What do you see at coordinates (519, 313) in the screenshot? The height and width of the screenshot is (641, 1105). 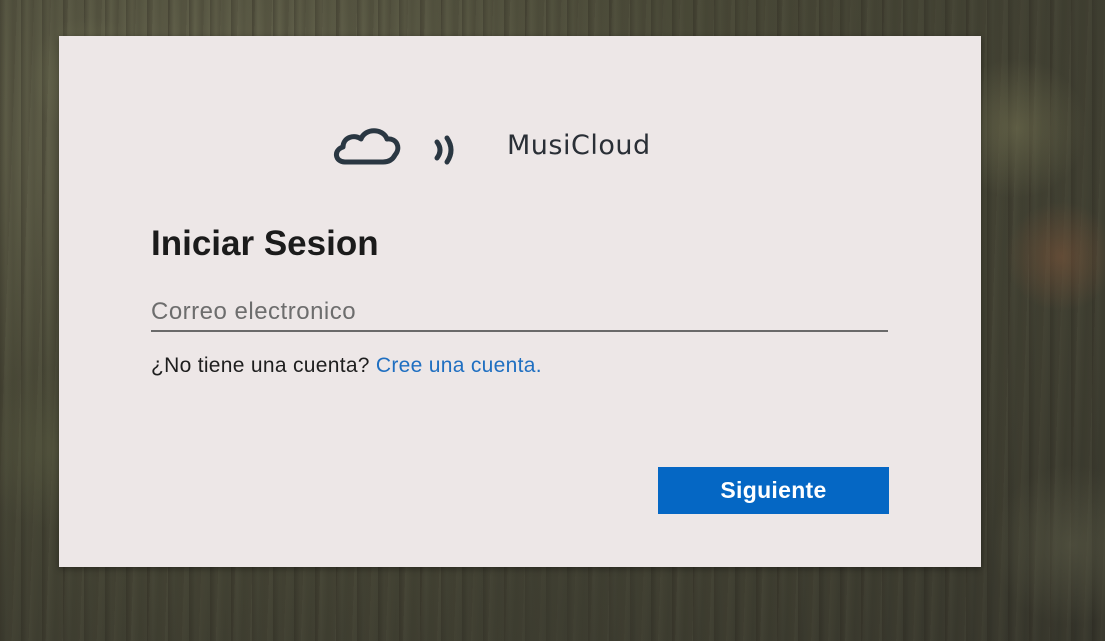 I see `email-field` at bounding box center [519, 313].